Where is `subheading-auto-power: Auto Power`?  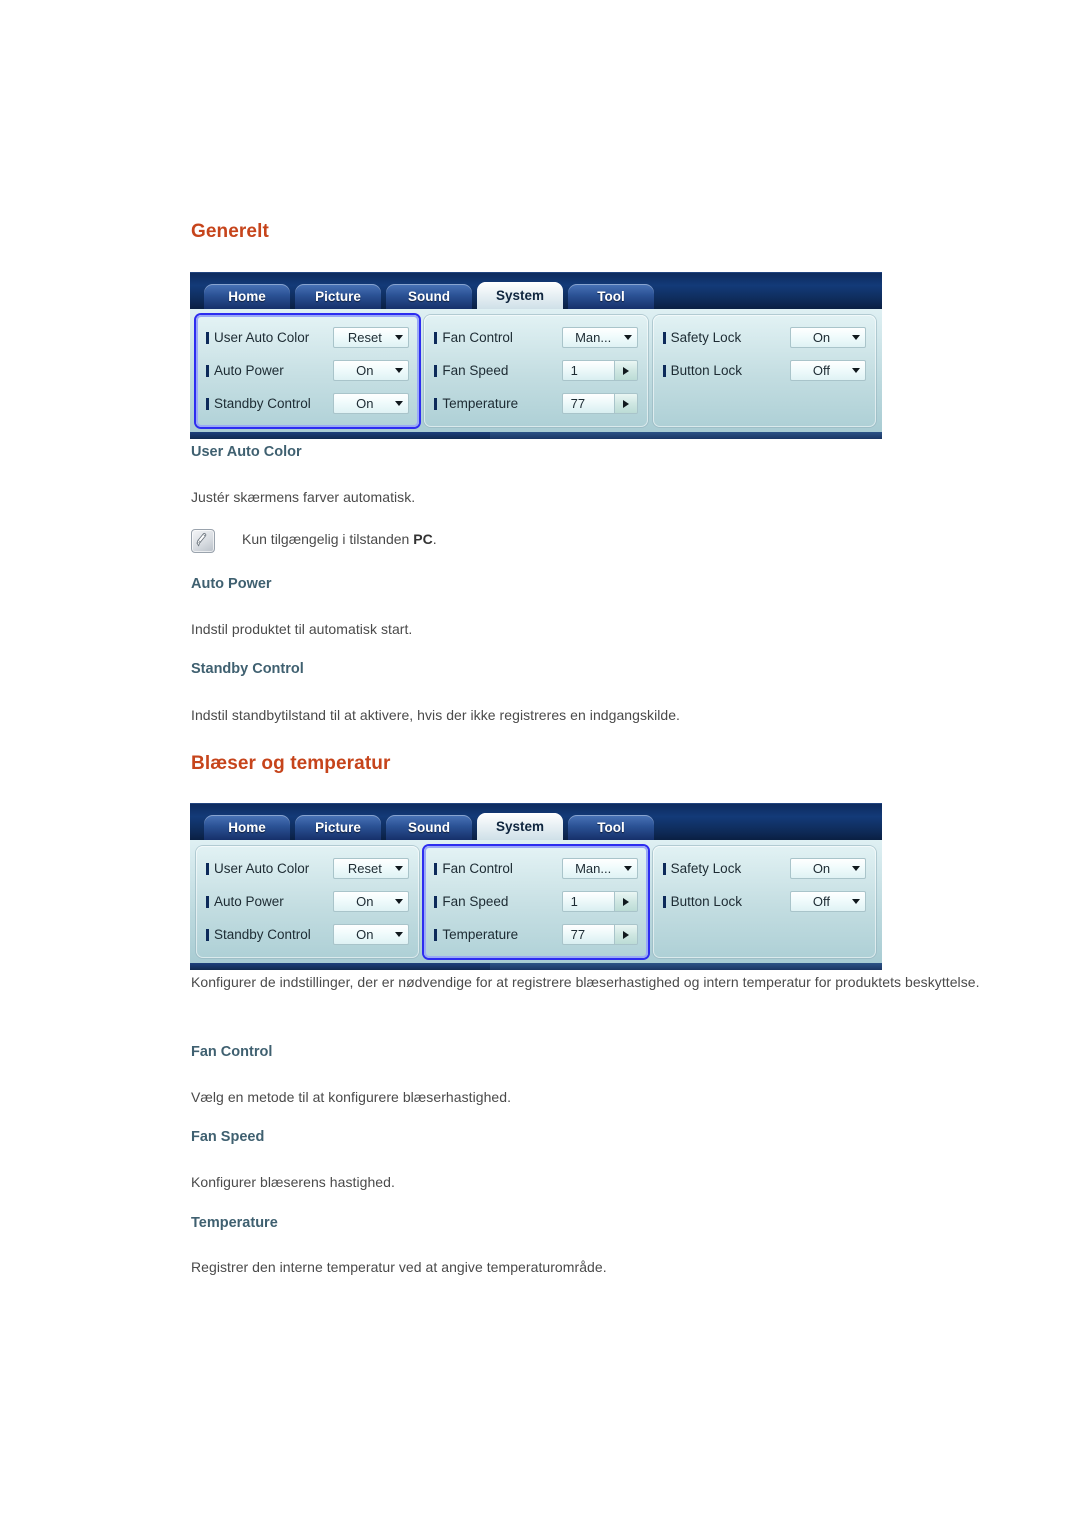
subheading-auto-power: Auto Power is located at coordinates (231, 584).